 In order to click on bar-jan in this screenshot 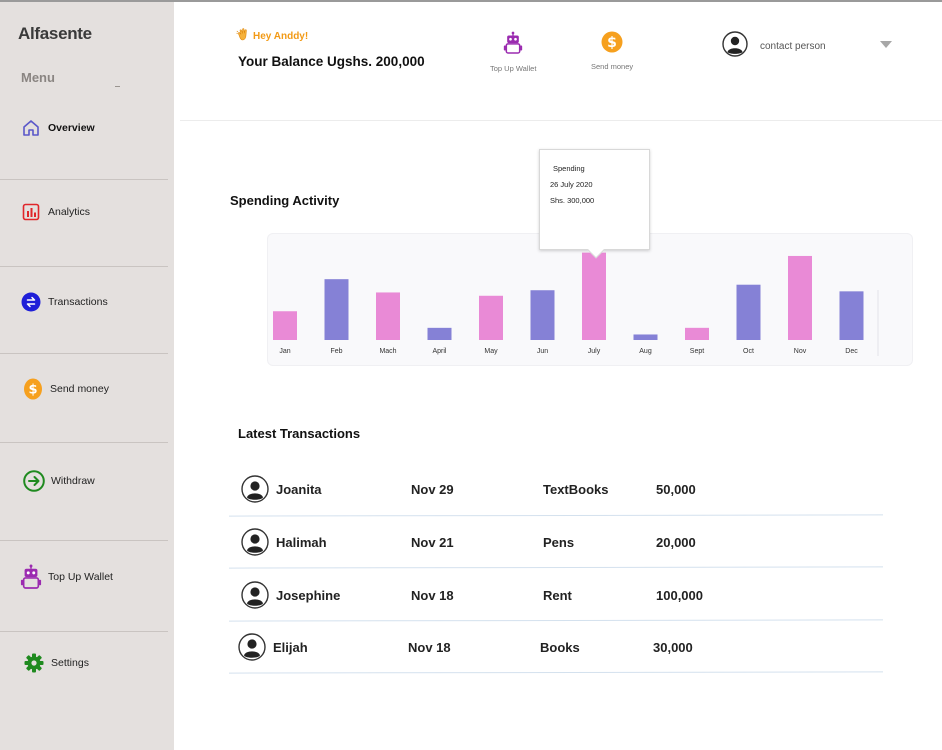, I will do `click(285, 325)`.